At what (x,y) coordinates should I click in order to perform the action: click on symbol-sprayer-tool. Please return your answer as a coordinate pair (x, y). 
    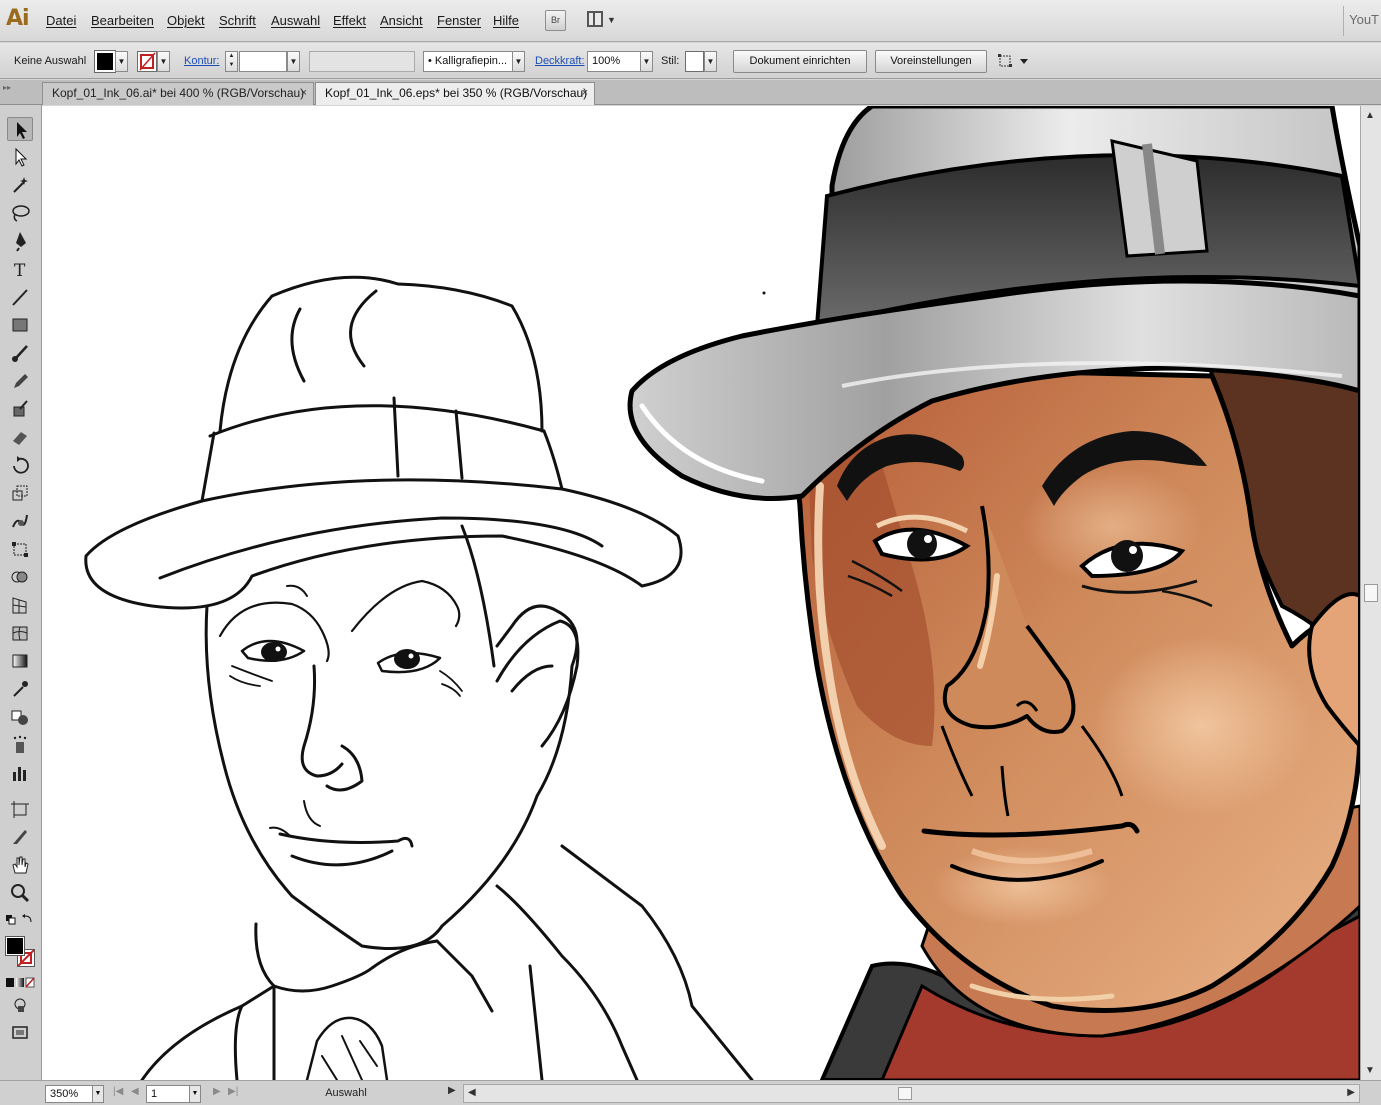
    Looking at the image, I should click on (20, 745).